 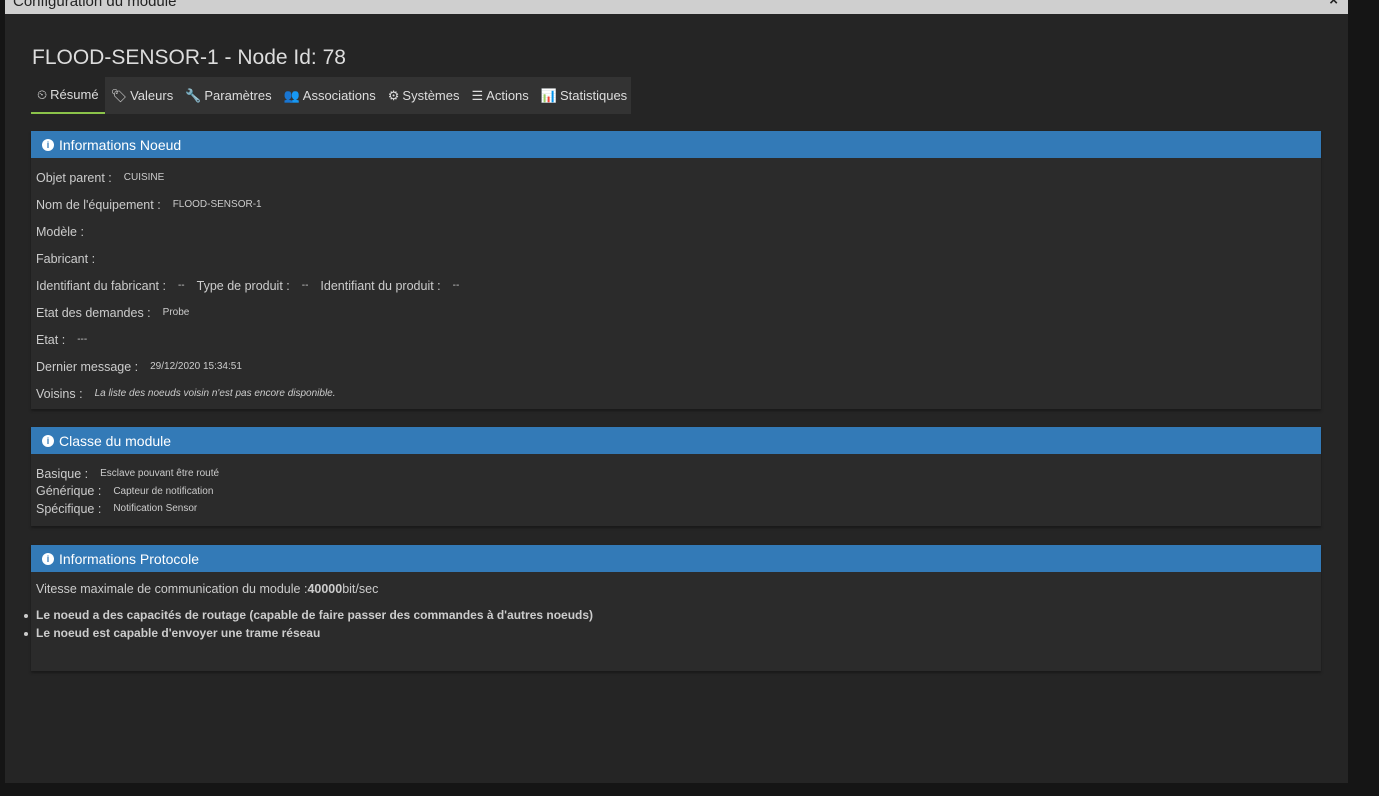 I want to click on tab-valeurs: 🏷 Valeurs, so click(x=142, y=95).